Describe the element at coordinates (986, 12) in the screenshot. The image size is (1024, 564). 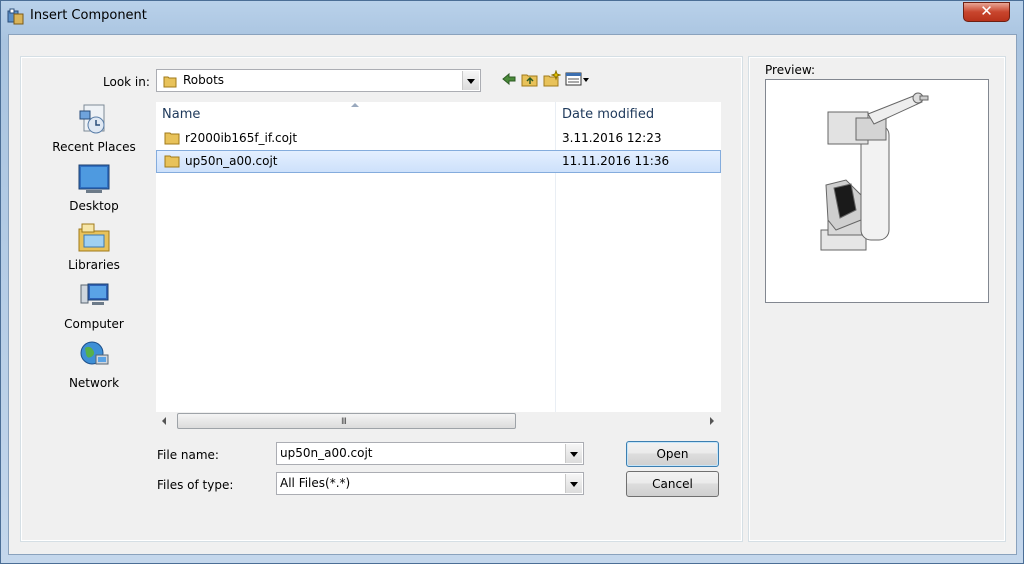
I see `close-button: ✕` at that location.